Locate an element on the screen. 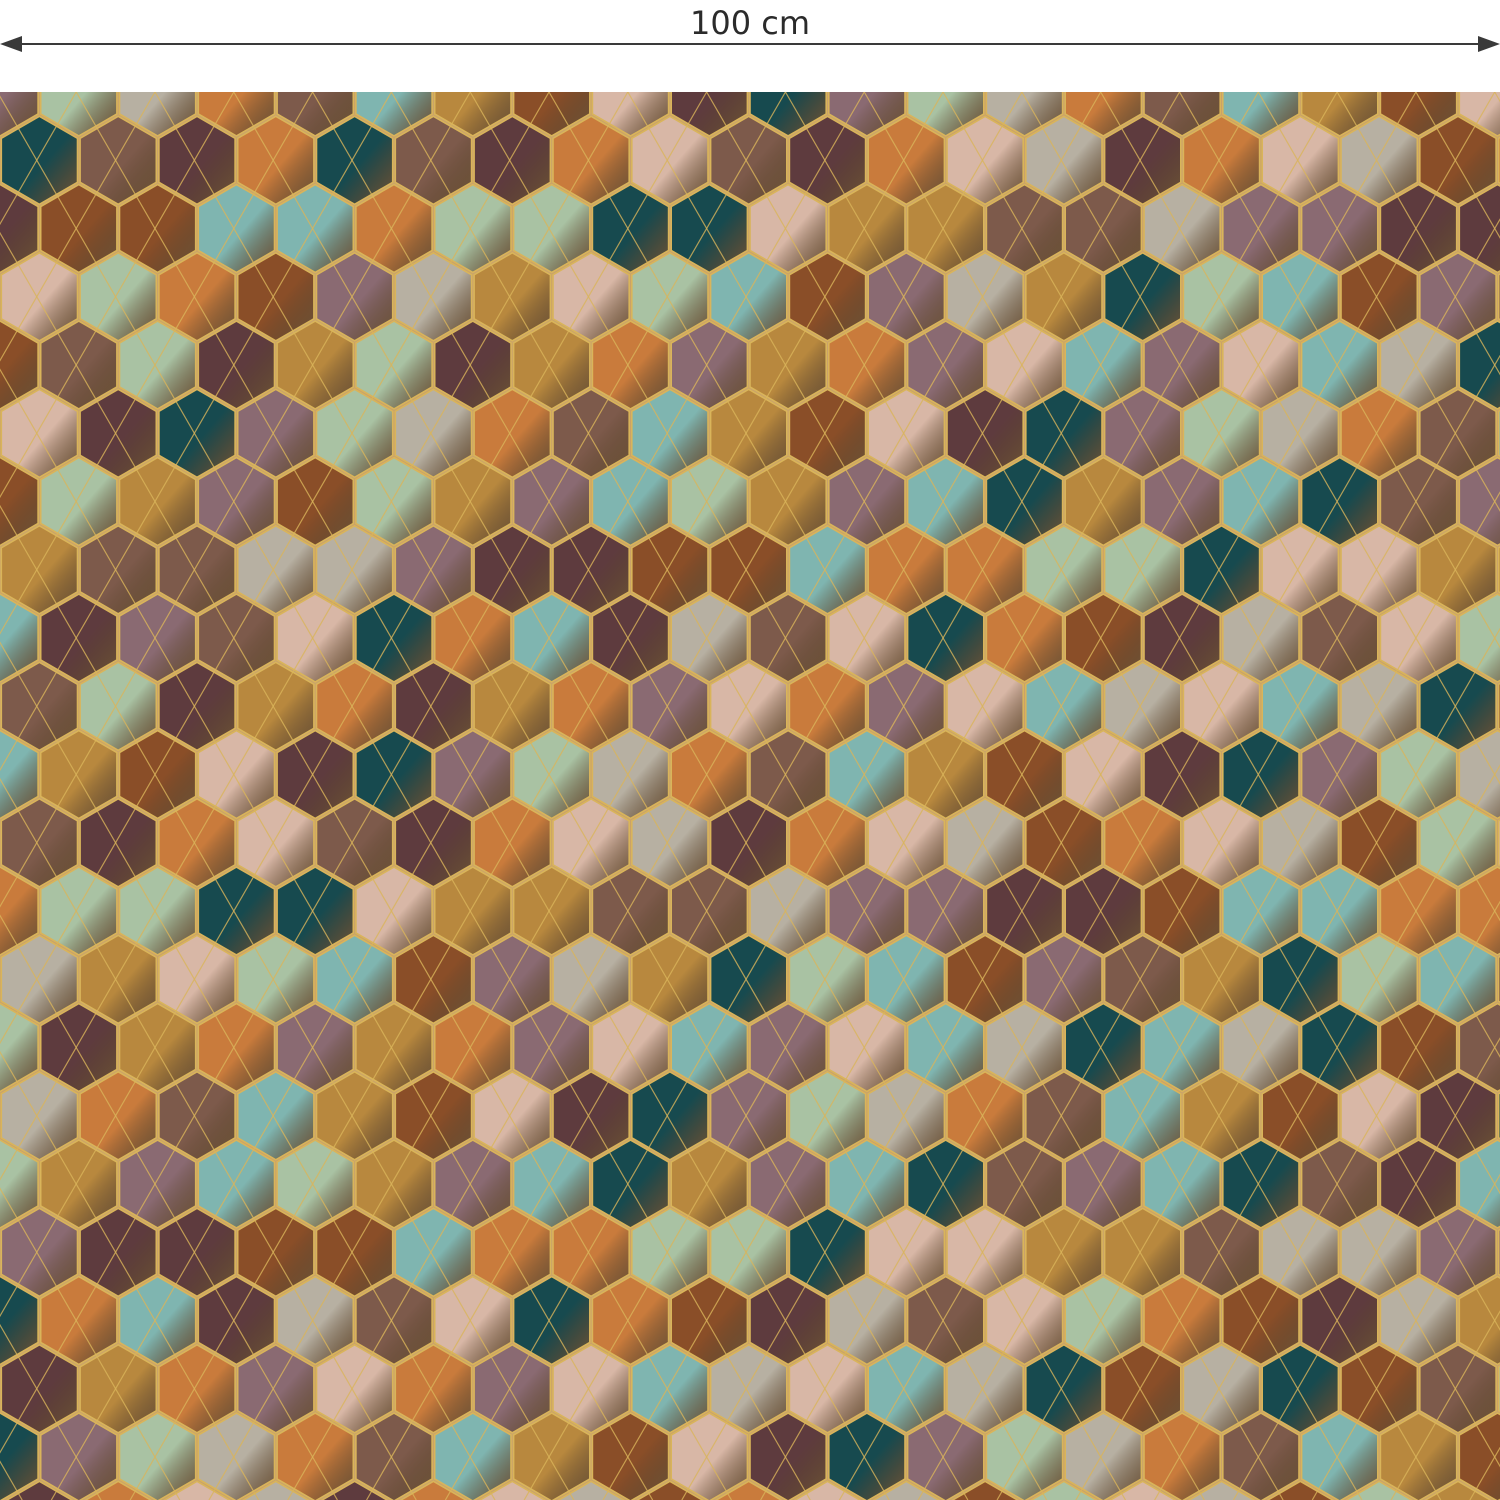  width-dimension: 100 cm is located at coordinates (750, 46).